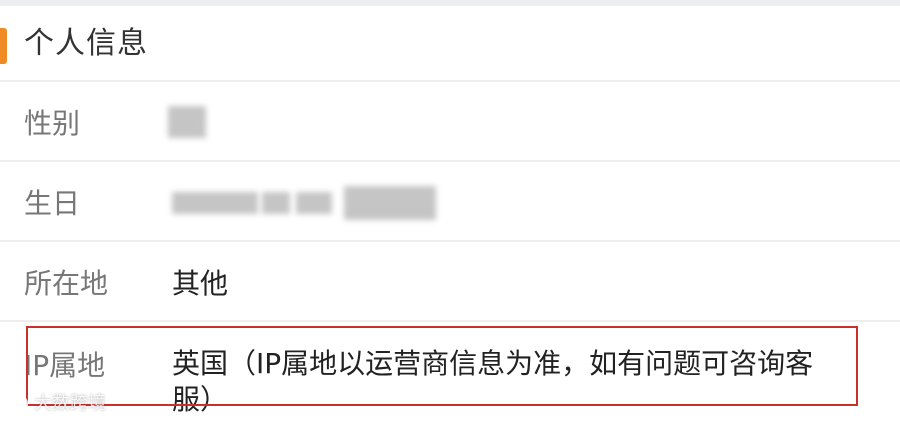 This screenshot has height=428, width=900. I want to click on birthday-label: 生日, so click(52, 203).